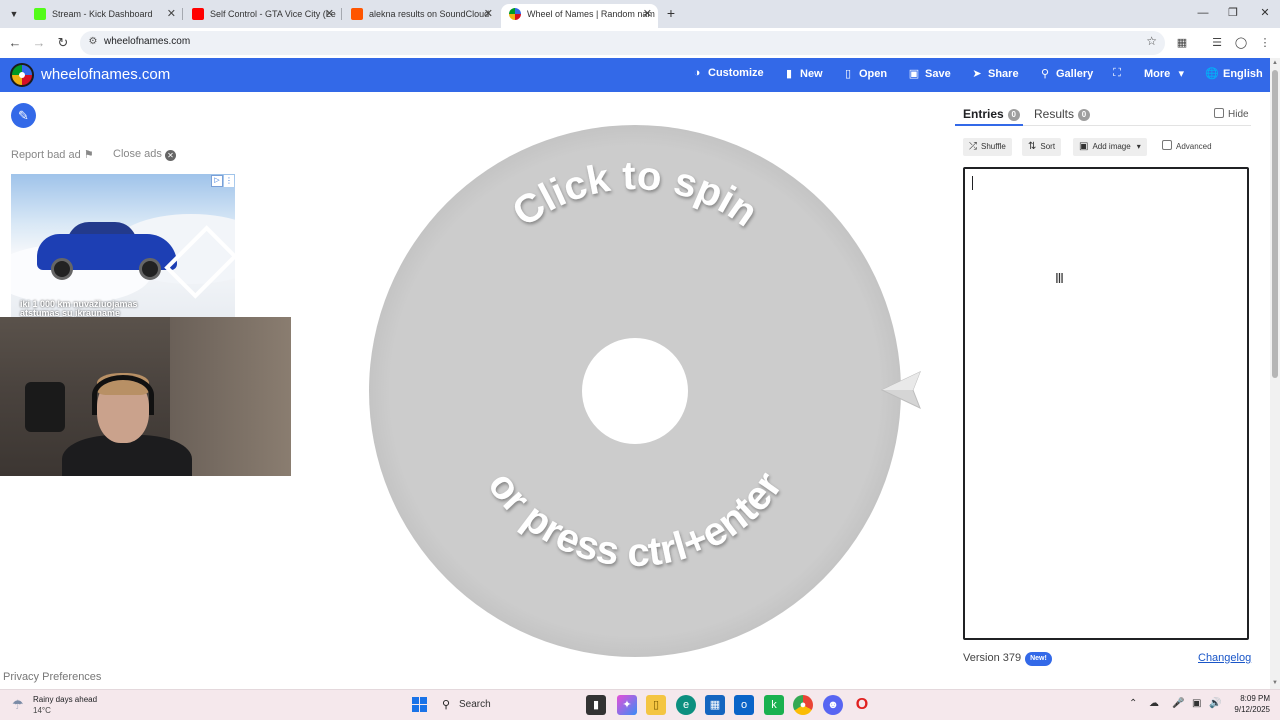  What do you see at coordinates (1084, 146) in the screenshot?
I see `image-icon: ▣` at bounding box center [1084, 146].